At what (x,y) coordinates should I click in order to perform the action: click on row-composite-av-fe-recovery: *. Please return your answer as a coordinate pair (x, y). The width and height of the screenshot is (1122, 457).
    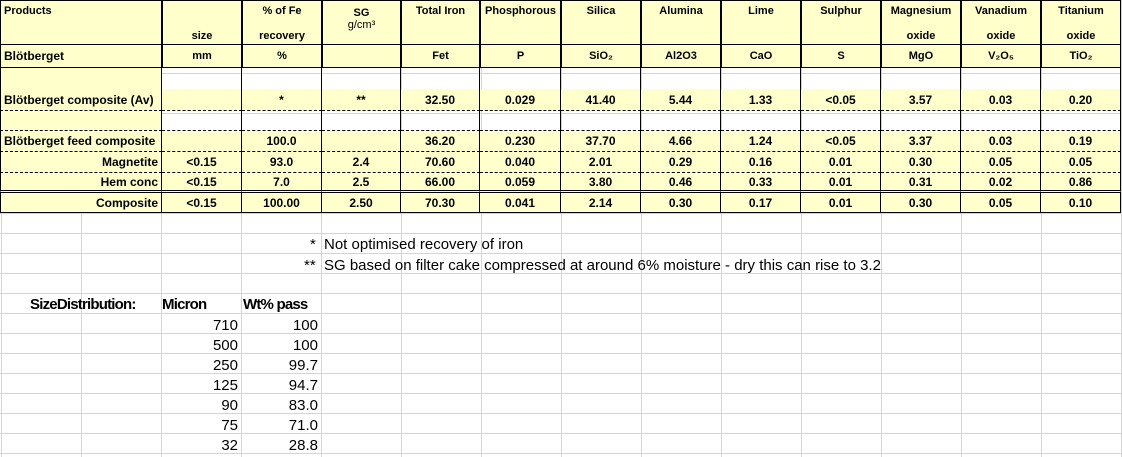
    Looking at the image, I should click on (282, 100).